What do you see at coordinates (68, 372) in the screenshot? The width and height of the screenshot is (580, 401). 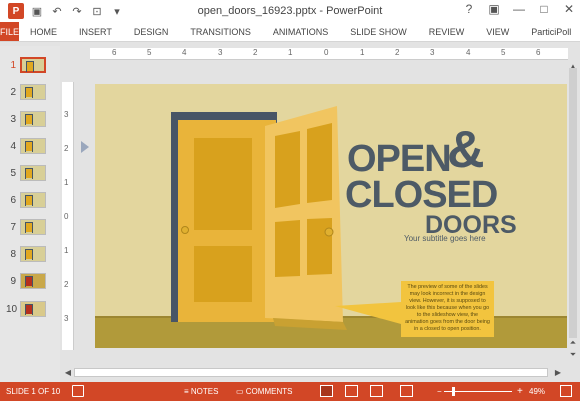 I see `scroll-left-icon: ◀` at bounding box center [68, 372].